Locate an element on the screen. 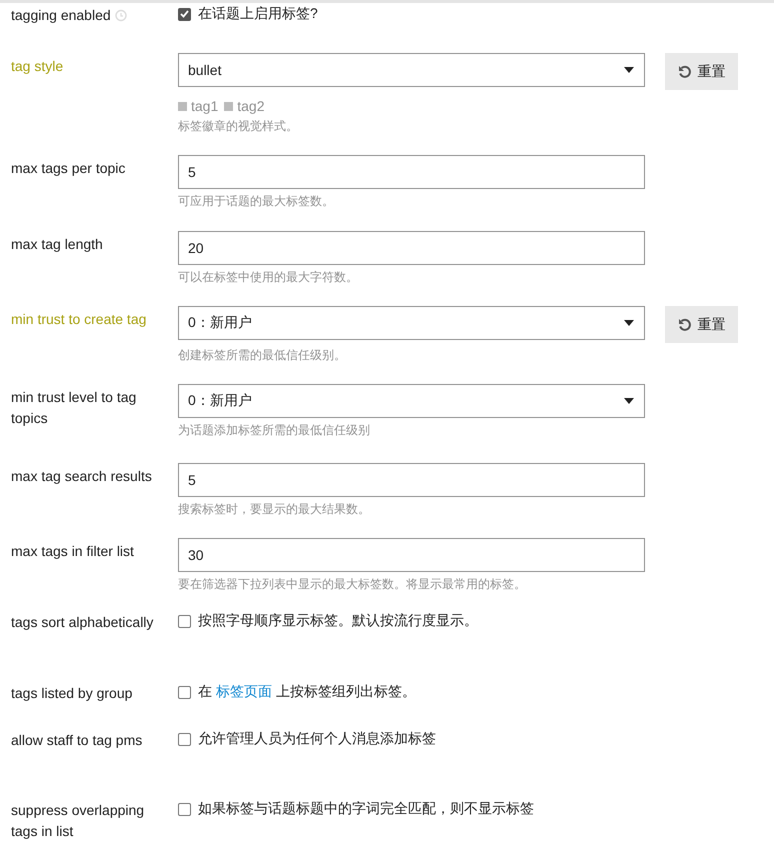  setting-description: 创建标签所需的最低信任级别。 is located at coordinates (262, 355).